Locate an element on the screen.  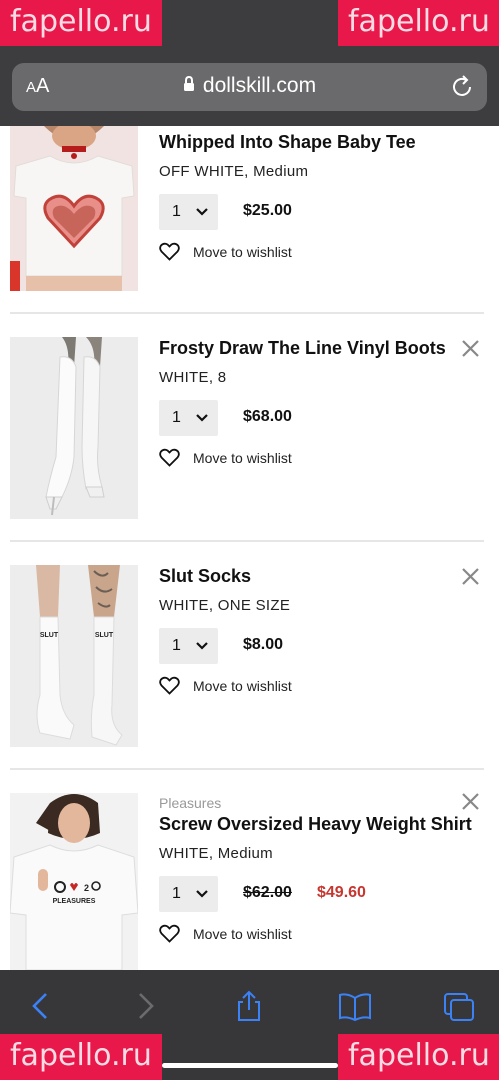
back-icon is located at coordinates (42, 1006).